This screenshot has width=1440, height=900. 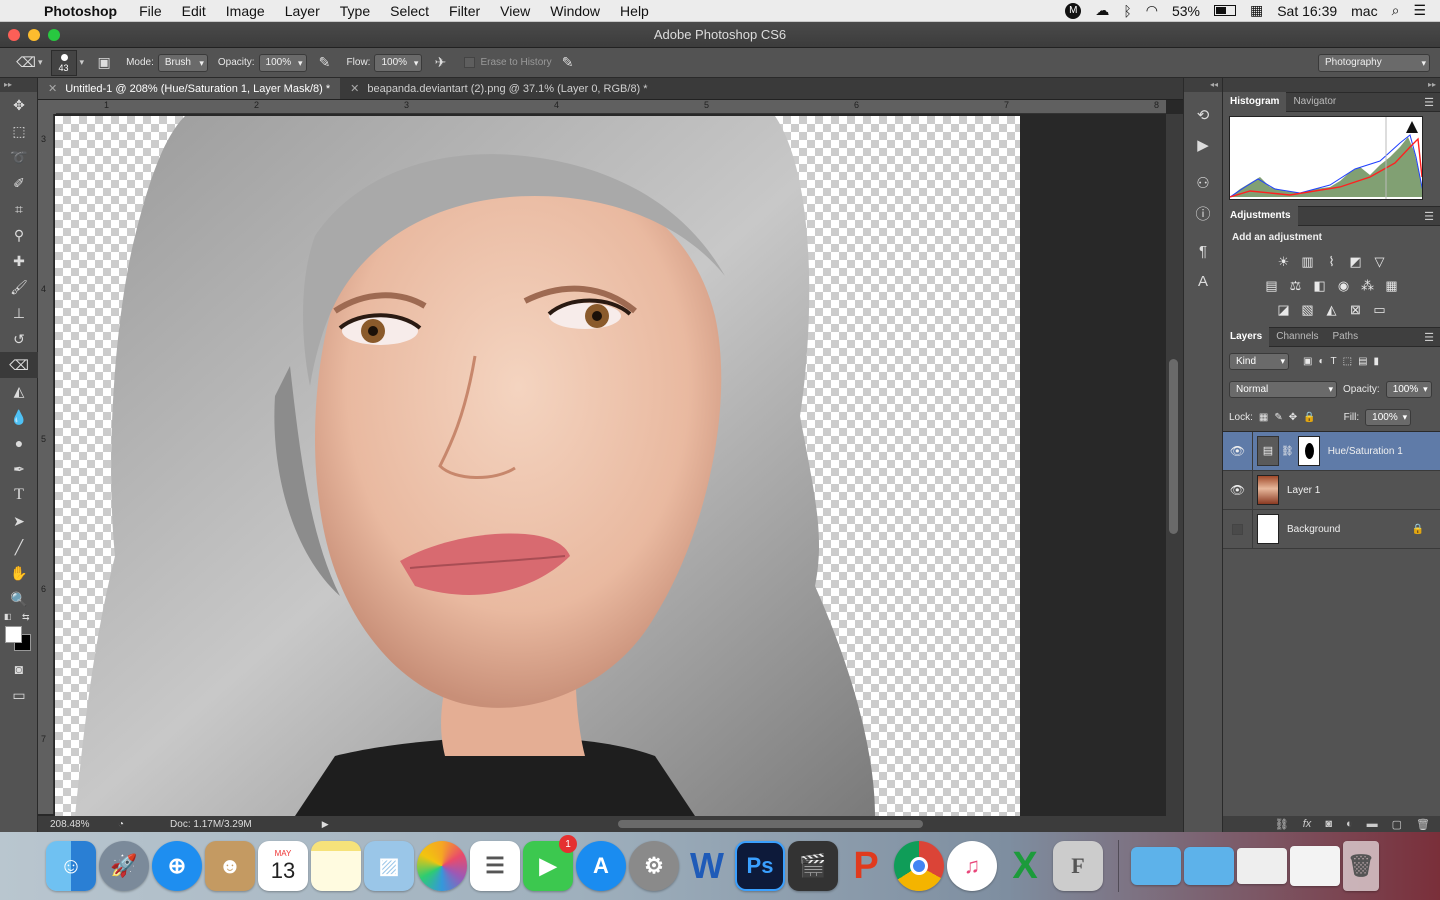 What do you see at coordinates (1203, 213) in the screenshot?
I see `info-panel-icon: ⓘ` at bounding box center [1203, 213].